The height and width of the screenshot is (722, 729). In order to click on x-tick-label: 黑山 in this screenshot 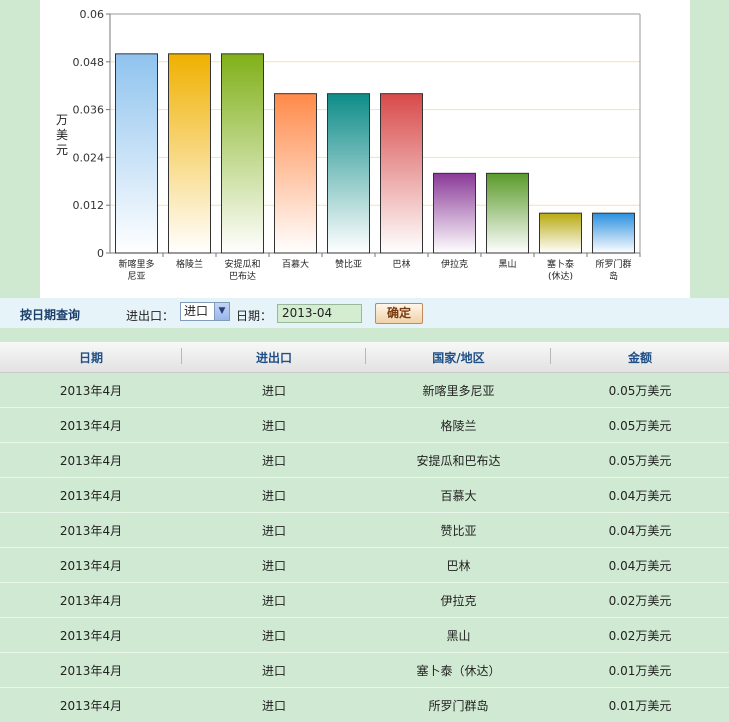, I will do `click(507, 264)`.